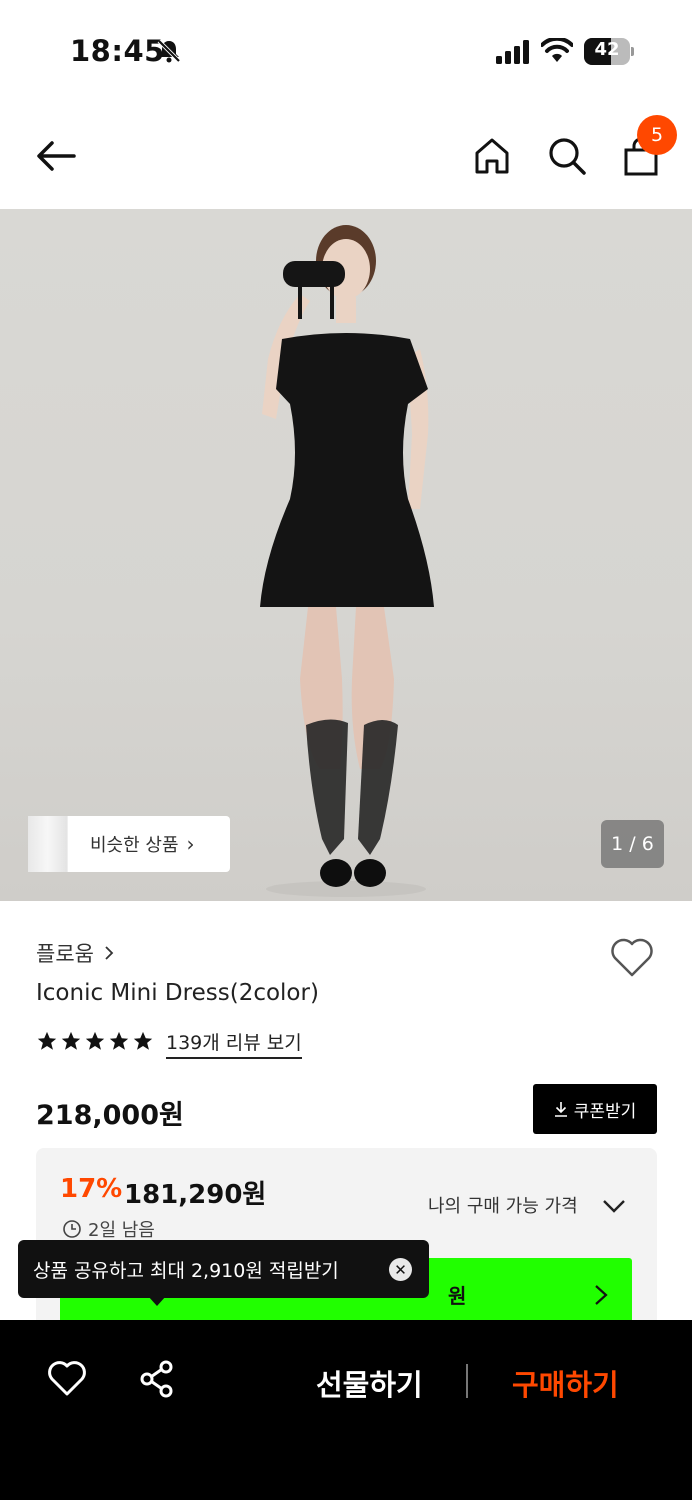 The width and height of the screenshot is (692, 1500). I want to click on similar-products-button: 비슷한 상품 ›, so click(129, 844).